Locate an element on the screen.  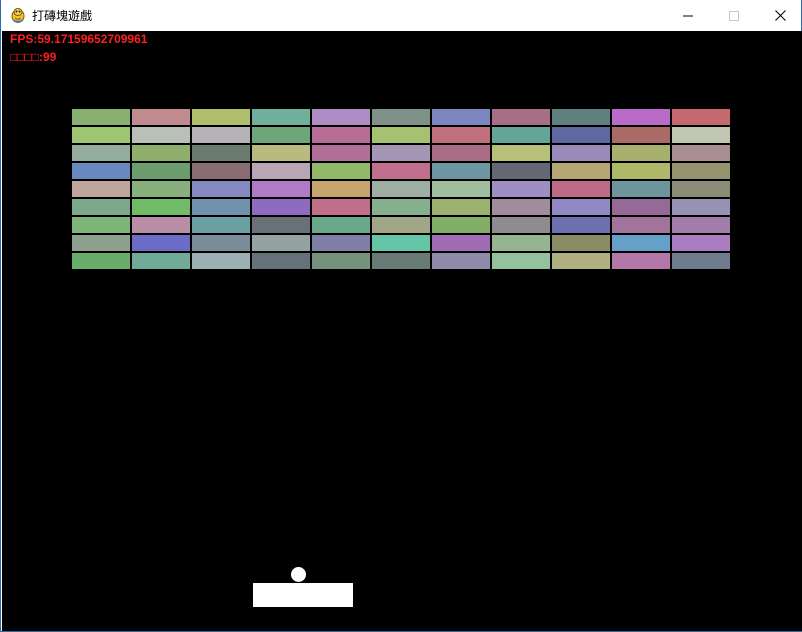
fps-counter: FPS:59.17159652709961 is located at coordinates (79, 39).